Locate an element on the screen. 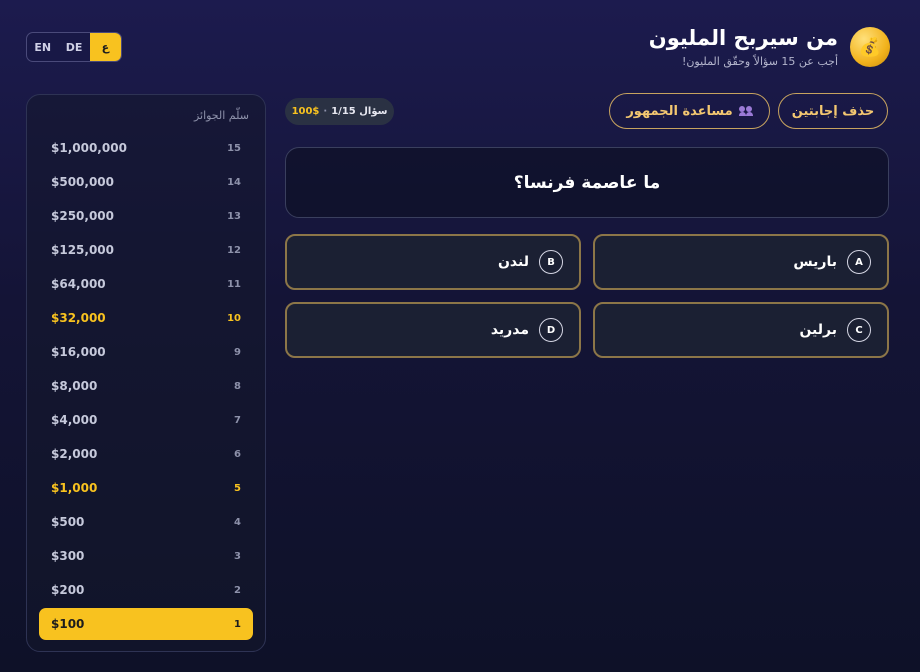 Image resolution: width=920 pixels, height=672 pixels. ladder-amount: $16,000 is located at coordinates (78, 352).